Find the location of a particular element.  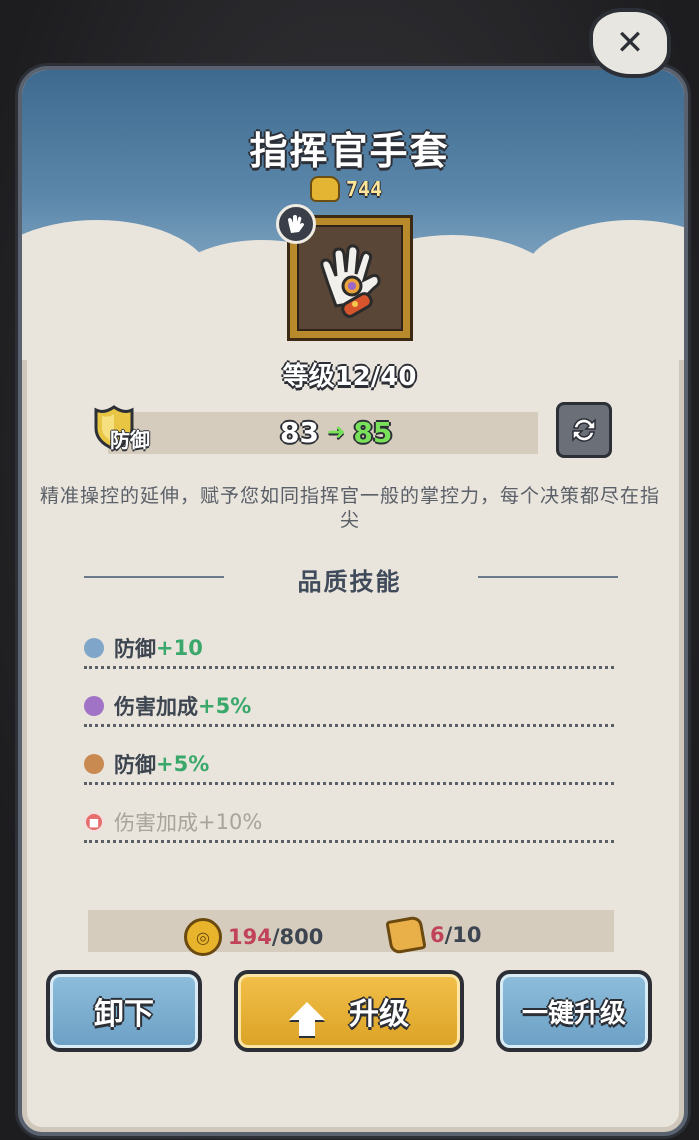

coin-cost: ◎ 194/800 is located at coordinates (253, 937).